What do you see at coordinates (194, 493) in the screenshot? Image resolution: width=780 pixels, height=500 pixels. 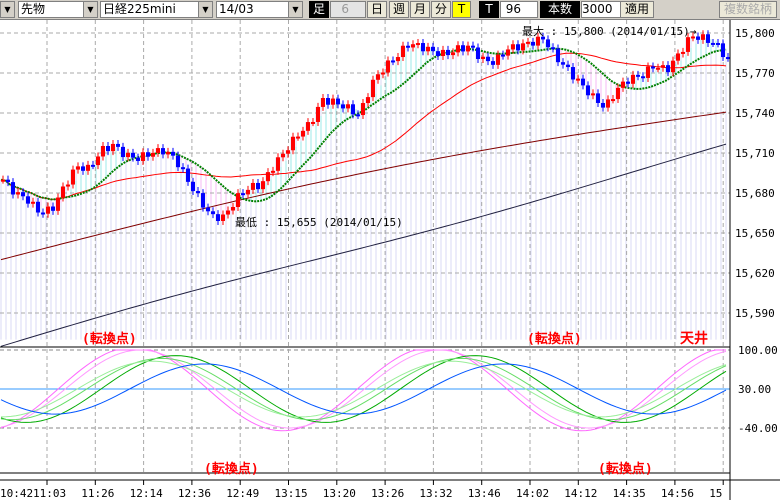 I see `time-tick-label: 12:36` at bounding box center [194, 493].